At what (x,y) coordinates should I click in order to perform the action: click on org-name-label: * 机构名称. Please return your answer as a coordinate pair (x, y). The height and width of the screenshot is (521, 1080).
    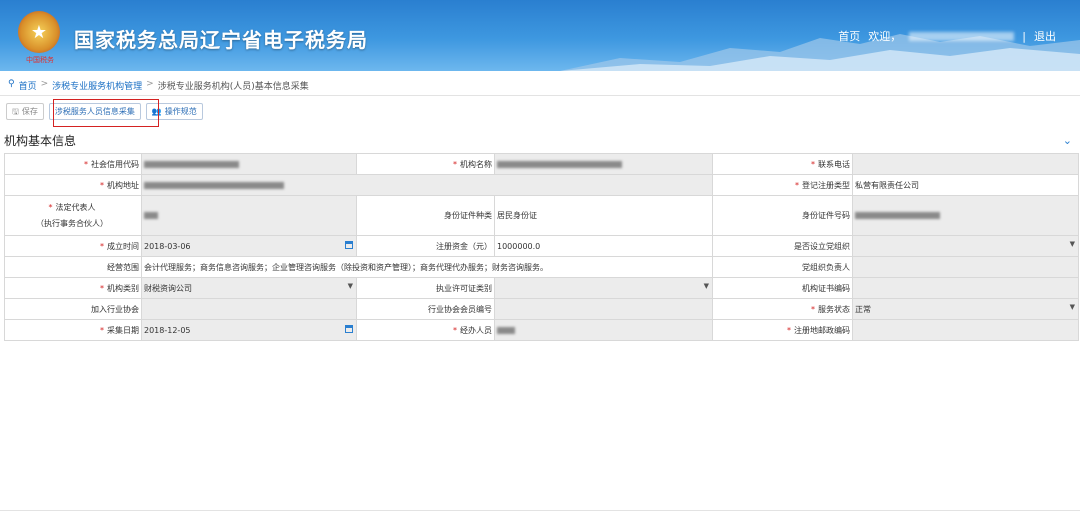
    Looking at the image, I should click on (425, 164).